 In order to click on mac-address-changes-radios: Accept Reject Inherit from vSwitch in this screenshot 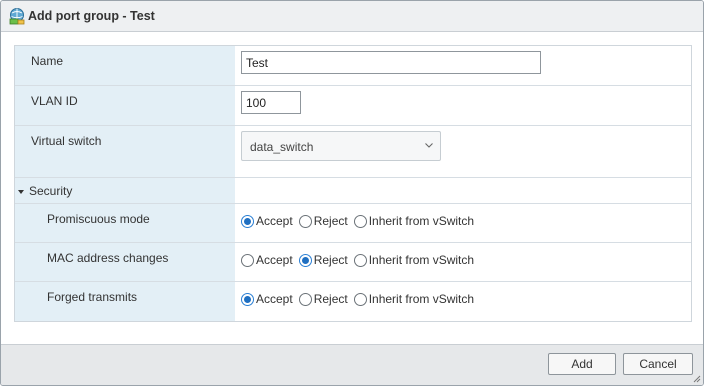, I will do `click(360, 260)`.